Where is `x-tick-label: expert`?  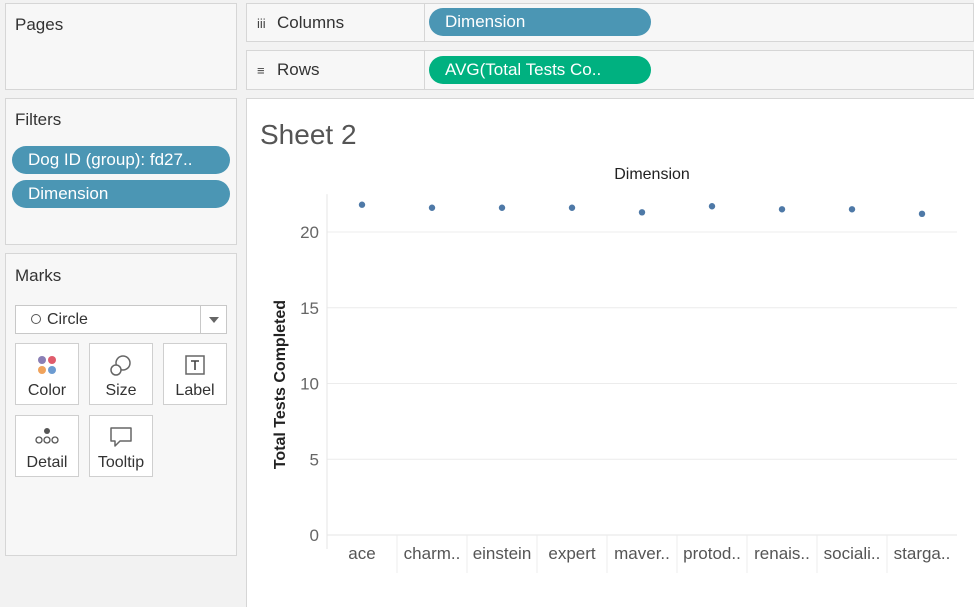
x-tick-label: expert is located at coordinates (572, 553).